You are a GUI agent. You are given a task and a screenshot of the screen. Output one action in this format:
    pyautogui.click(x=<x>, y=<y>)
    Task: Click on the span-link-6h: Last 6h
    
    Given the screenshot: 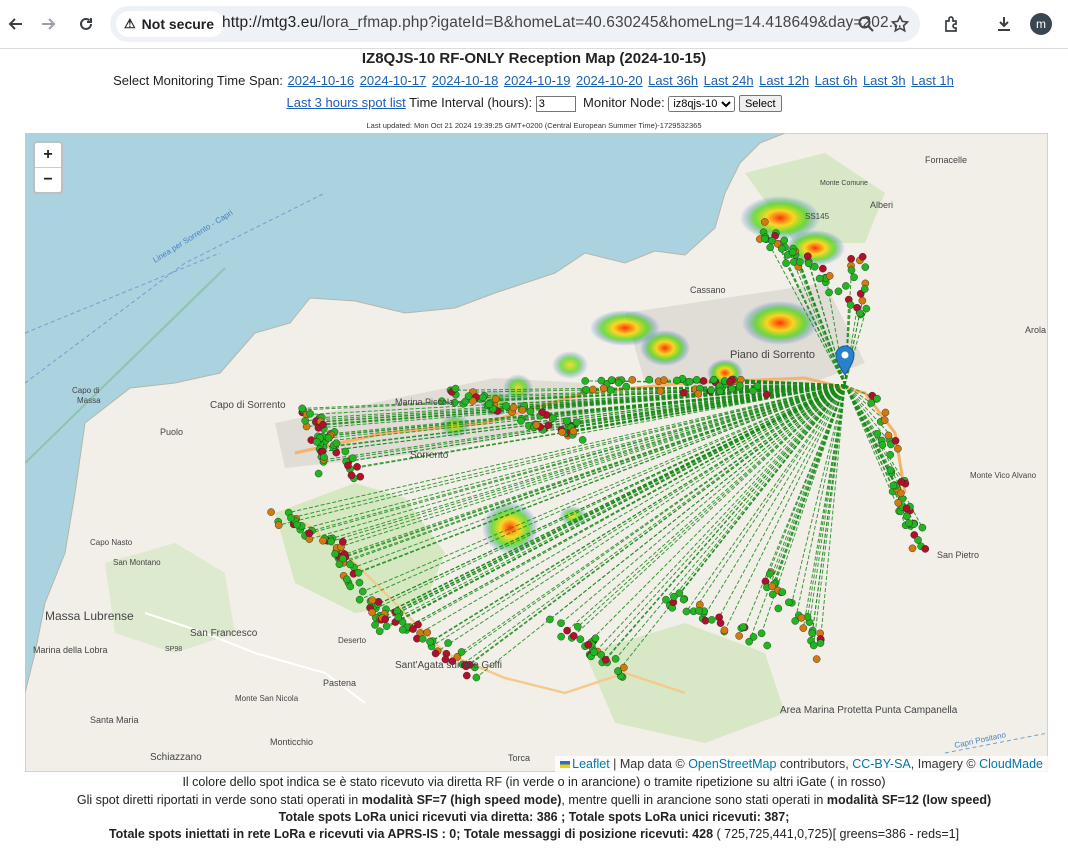 What is the action you would take?
    pyautogui.click(x=836, y=80)
    